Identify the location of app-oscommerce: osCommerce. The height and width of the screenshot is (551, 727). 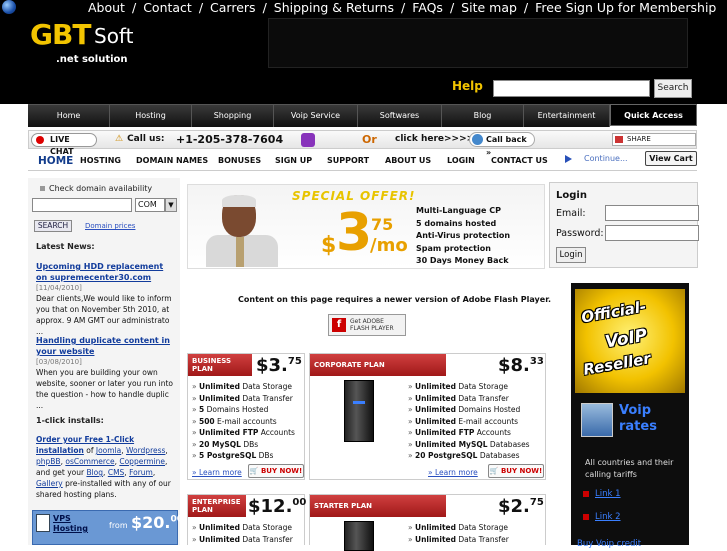
(89, 461).